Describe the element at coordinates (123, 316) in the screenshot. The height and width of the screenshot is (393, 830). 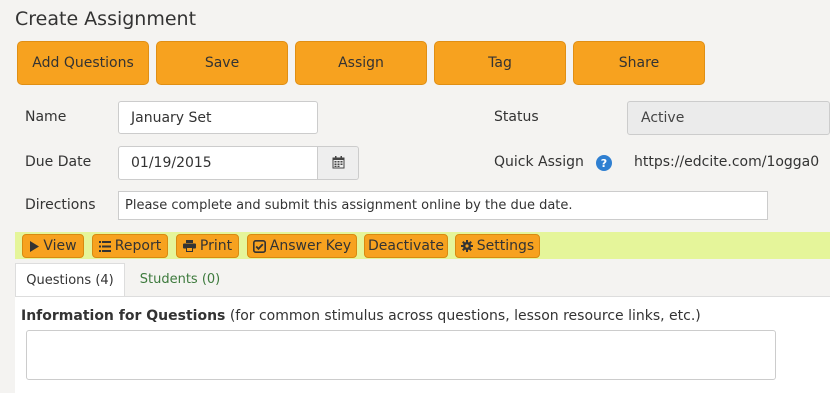
I see `info-heading-bold: Information for Questions` at that location.